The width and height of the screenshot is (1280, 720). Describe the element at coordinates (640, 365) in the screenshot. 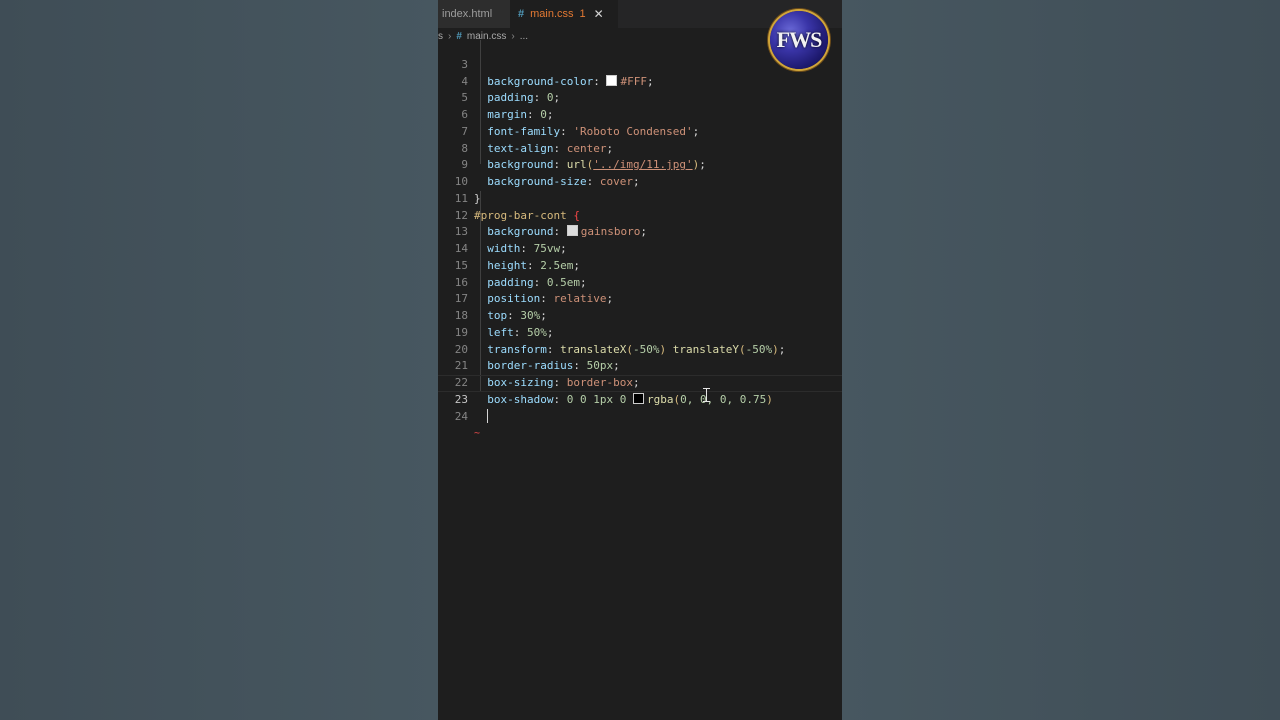

I see `code-line: 21 box-sizing: border-box;` at that location.